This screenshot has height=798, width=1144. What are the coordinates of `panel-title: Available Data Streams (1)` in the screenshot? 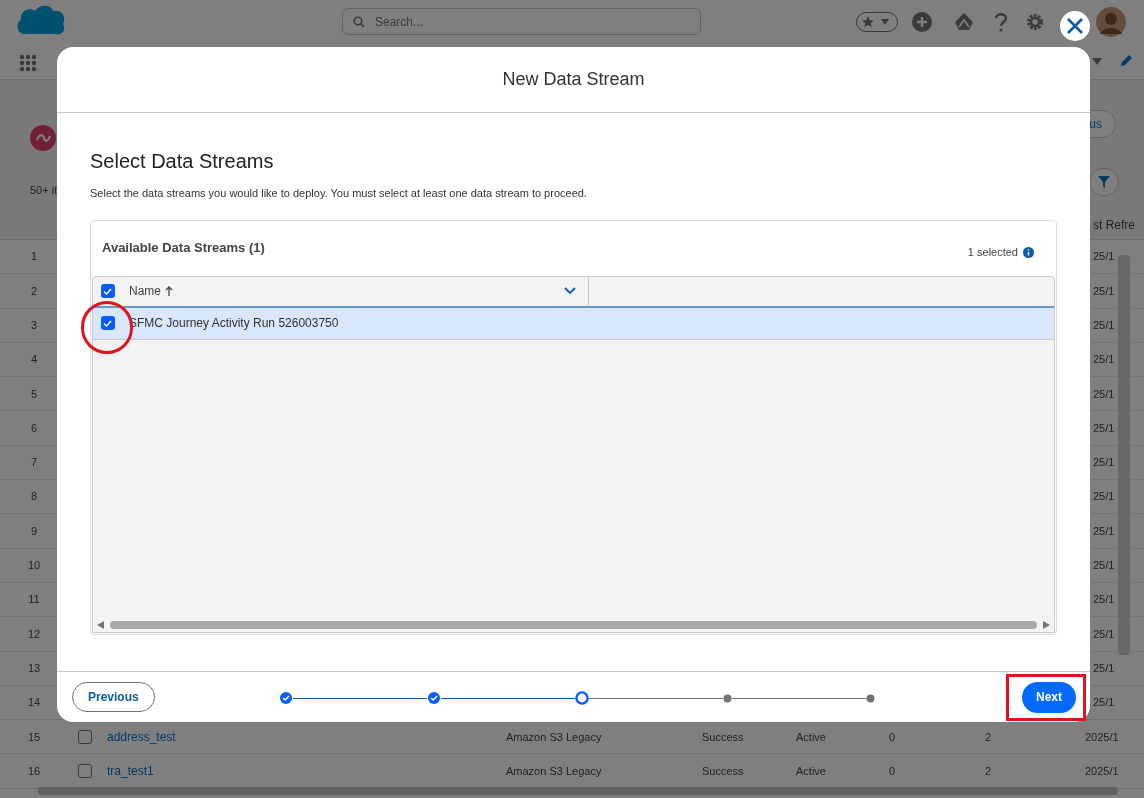 It's located at (183, 248).